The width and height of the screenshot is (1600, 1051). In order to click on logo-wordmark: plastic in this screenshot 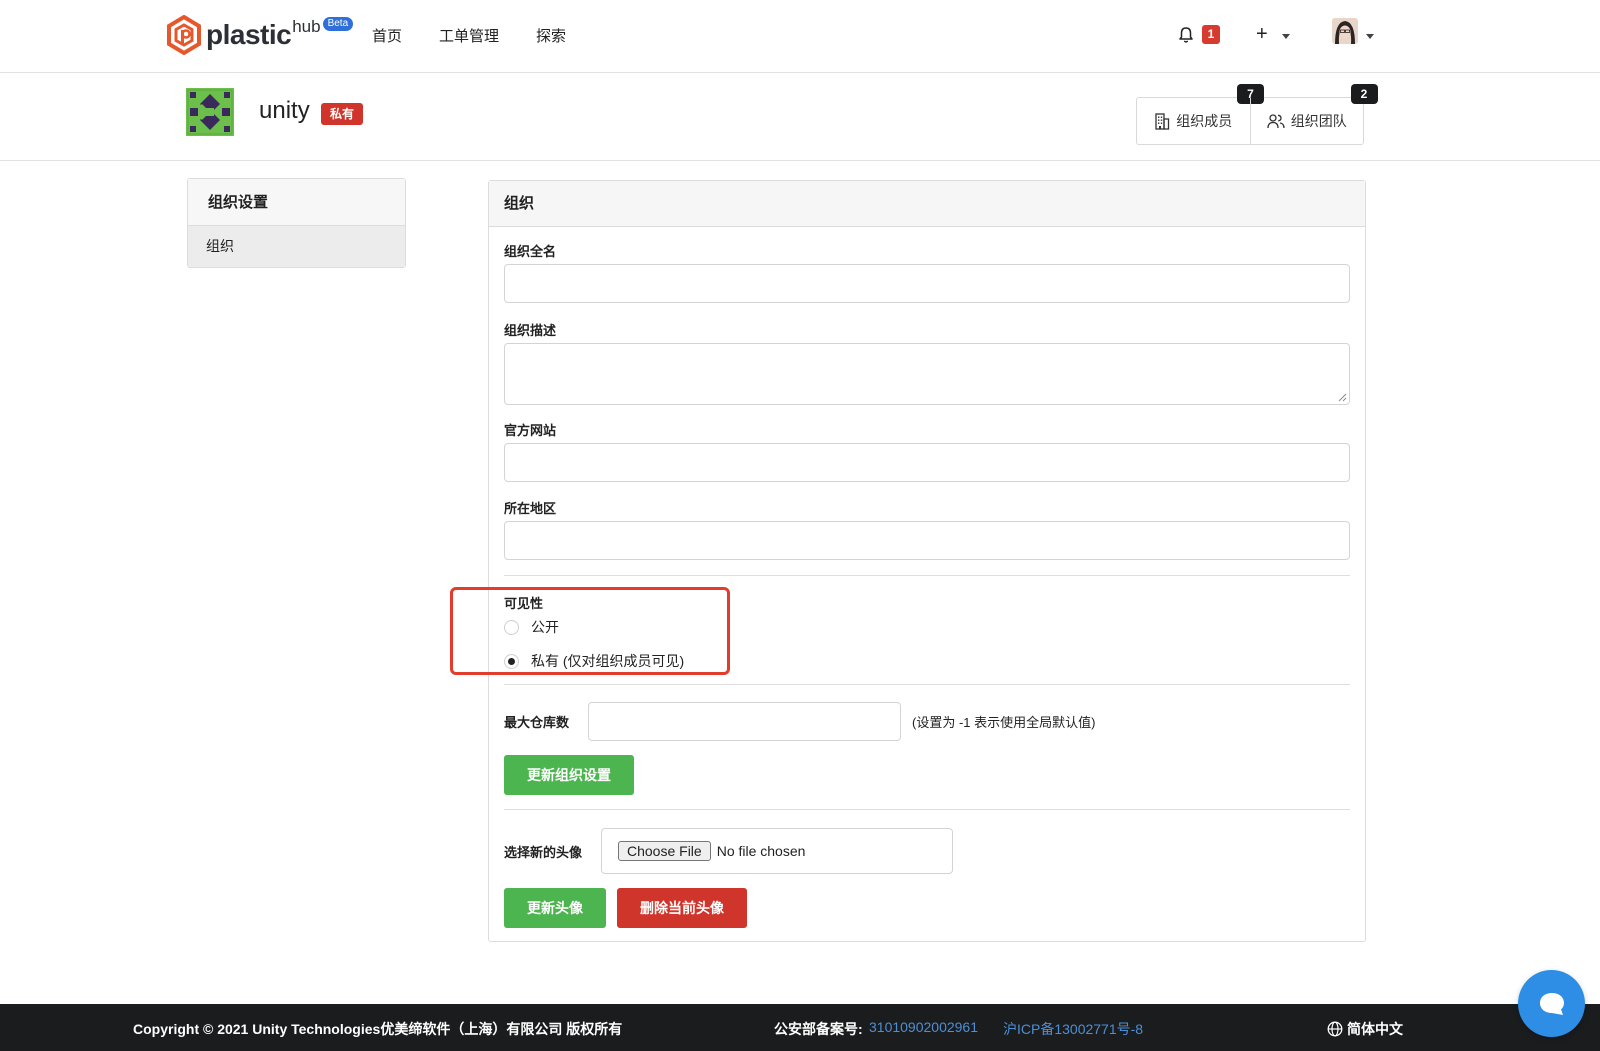, I will do `click(249, 34)`.